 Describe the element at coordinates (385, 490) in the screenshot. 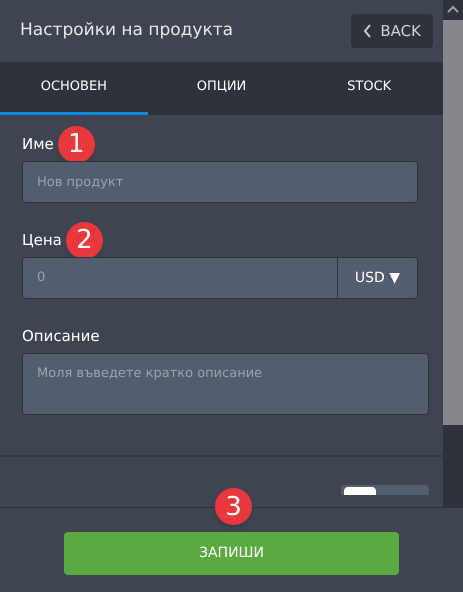

I see `toggle-switch` at that location.